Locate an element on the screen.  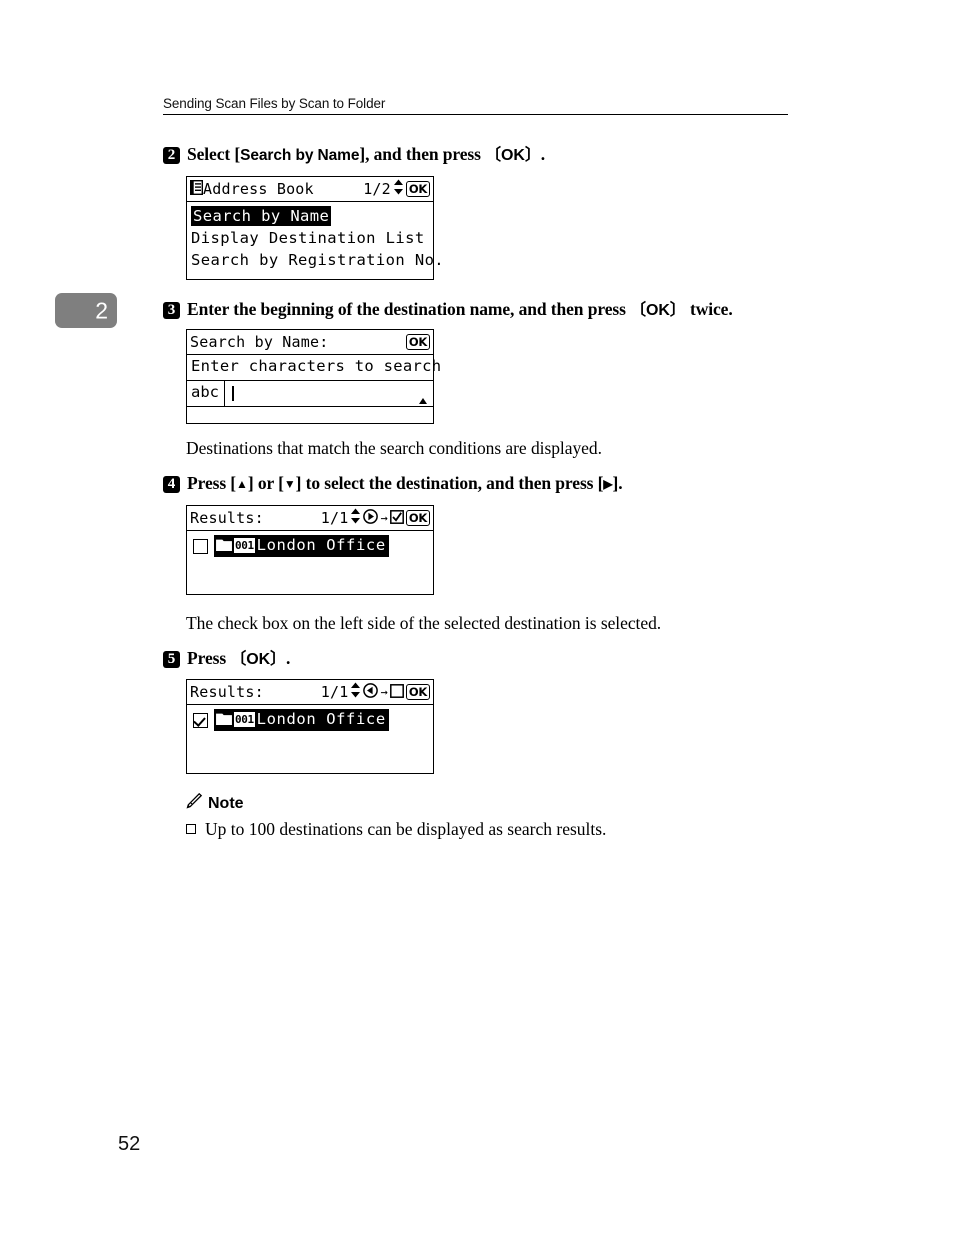
step-2-number: 2 is located at coordinates (171, 155).